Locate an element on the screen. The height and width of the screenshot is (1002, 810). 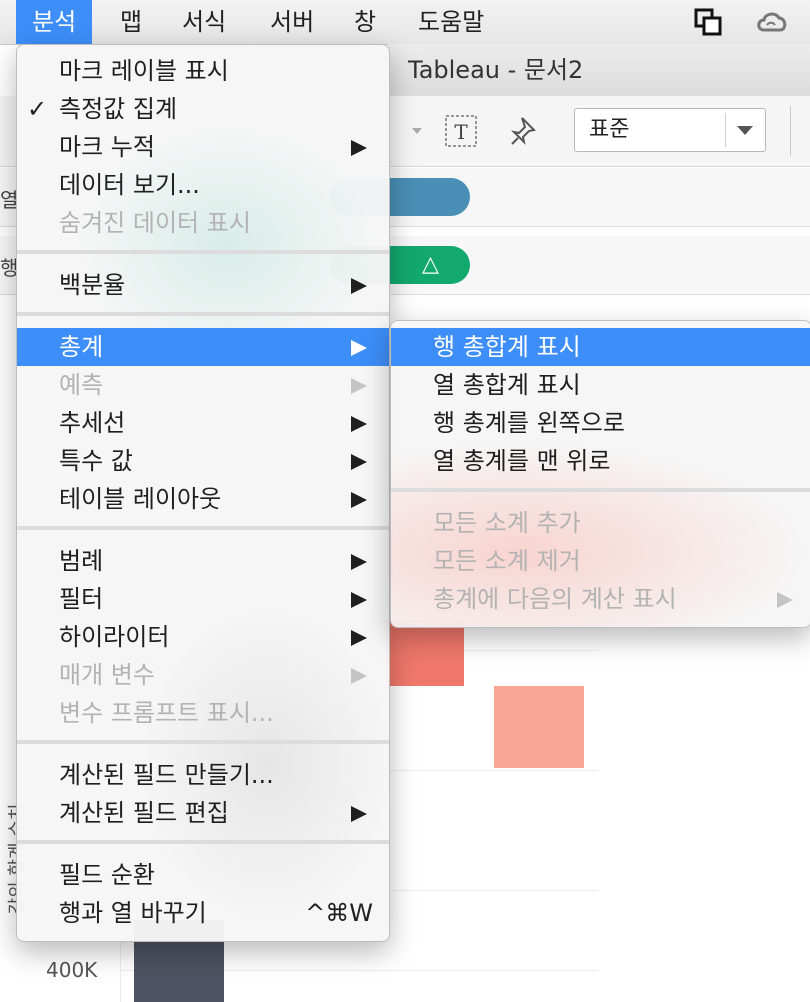
menu-item-label: 테이블 레이아웃 is located at coordinates (140, 499).